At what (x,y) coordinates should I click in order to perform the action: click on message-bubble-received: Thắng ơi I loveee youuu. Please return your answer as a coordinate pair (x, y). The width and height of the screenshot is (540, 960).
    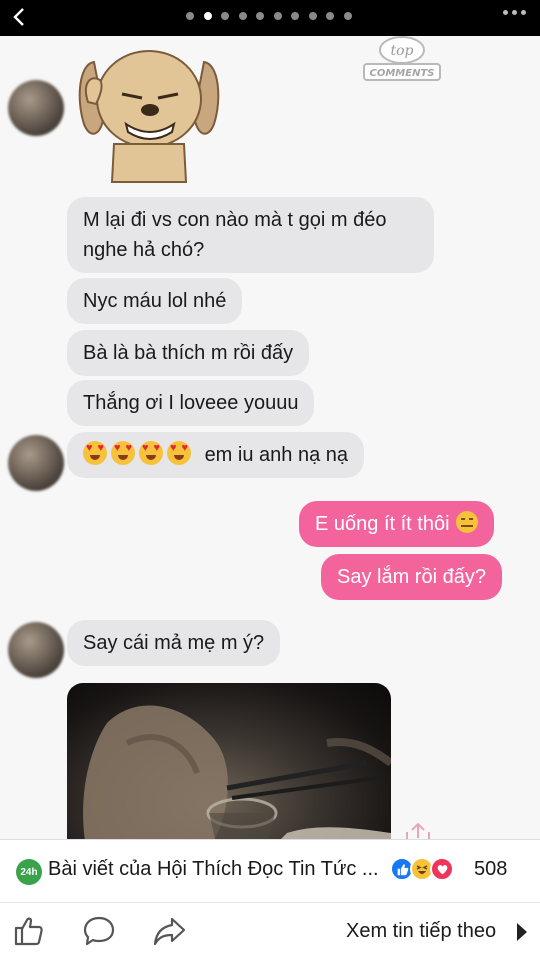
    Looking at the image, I should click on (191, 403).